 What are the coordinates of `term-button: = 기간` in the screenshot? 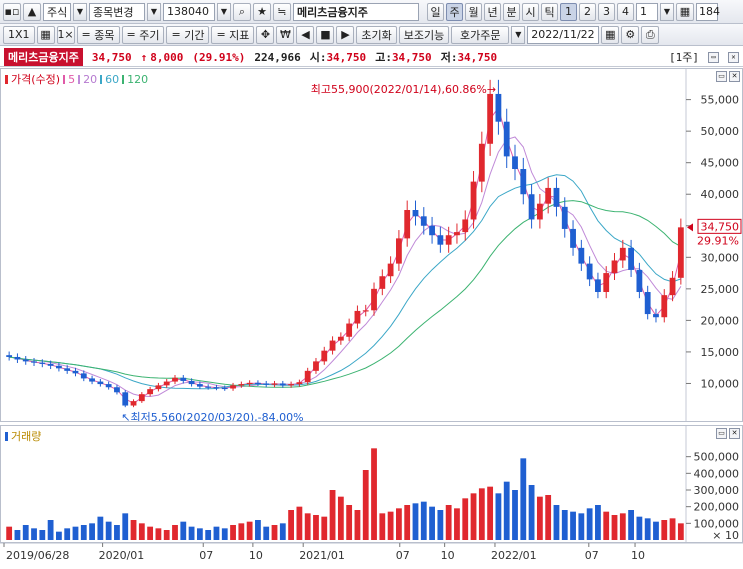 It's located at (188, 34).